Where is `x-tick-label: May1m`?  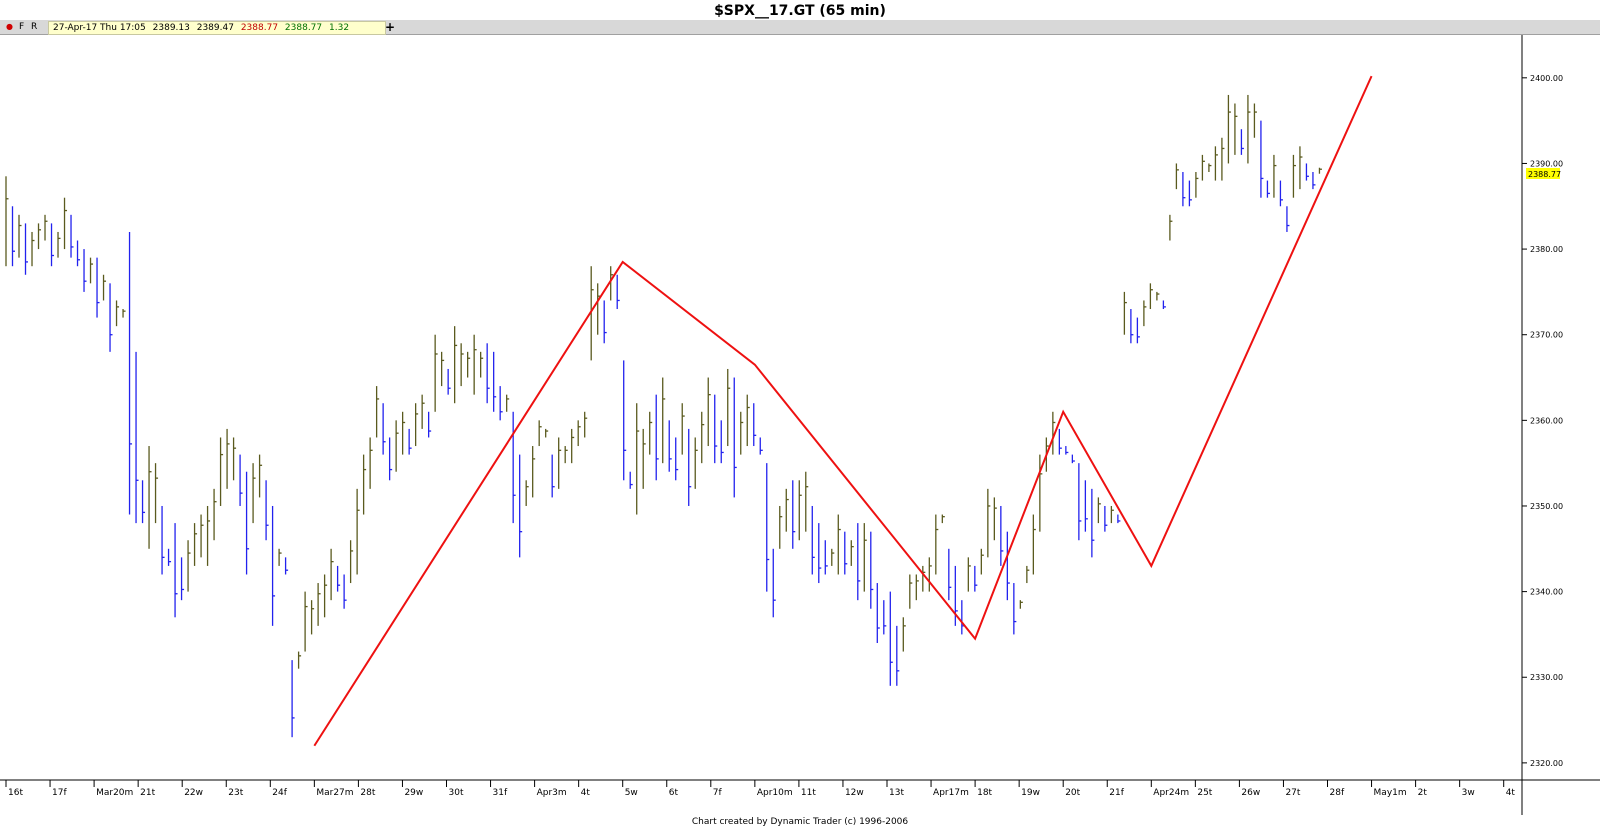
x-tick-label: May1m is located at coordinates (1390, 793).